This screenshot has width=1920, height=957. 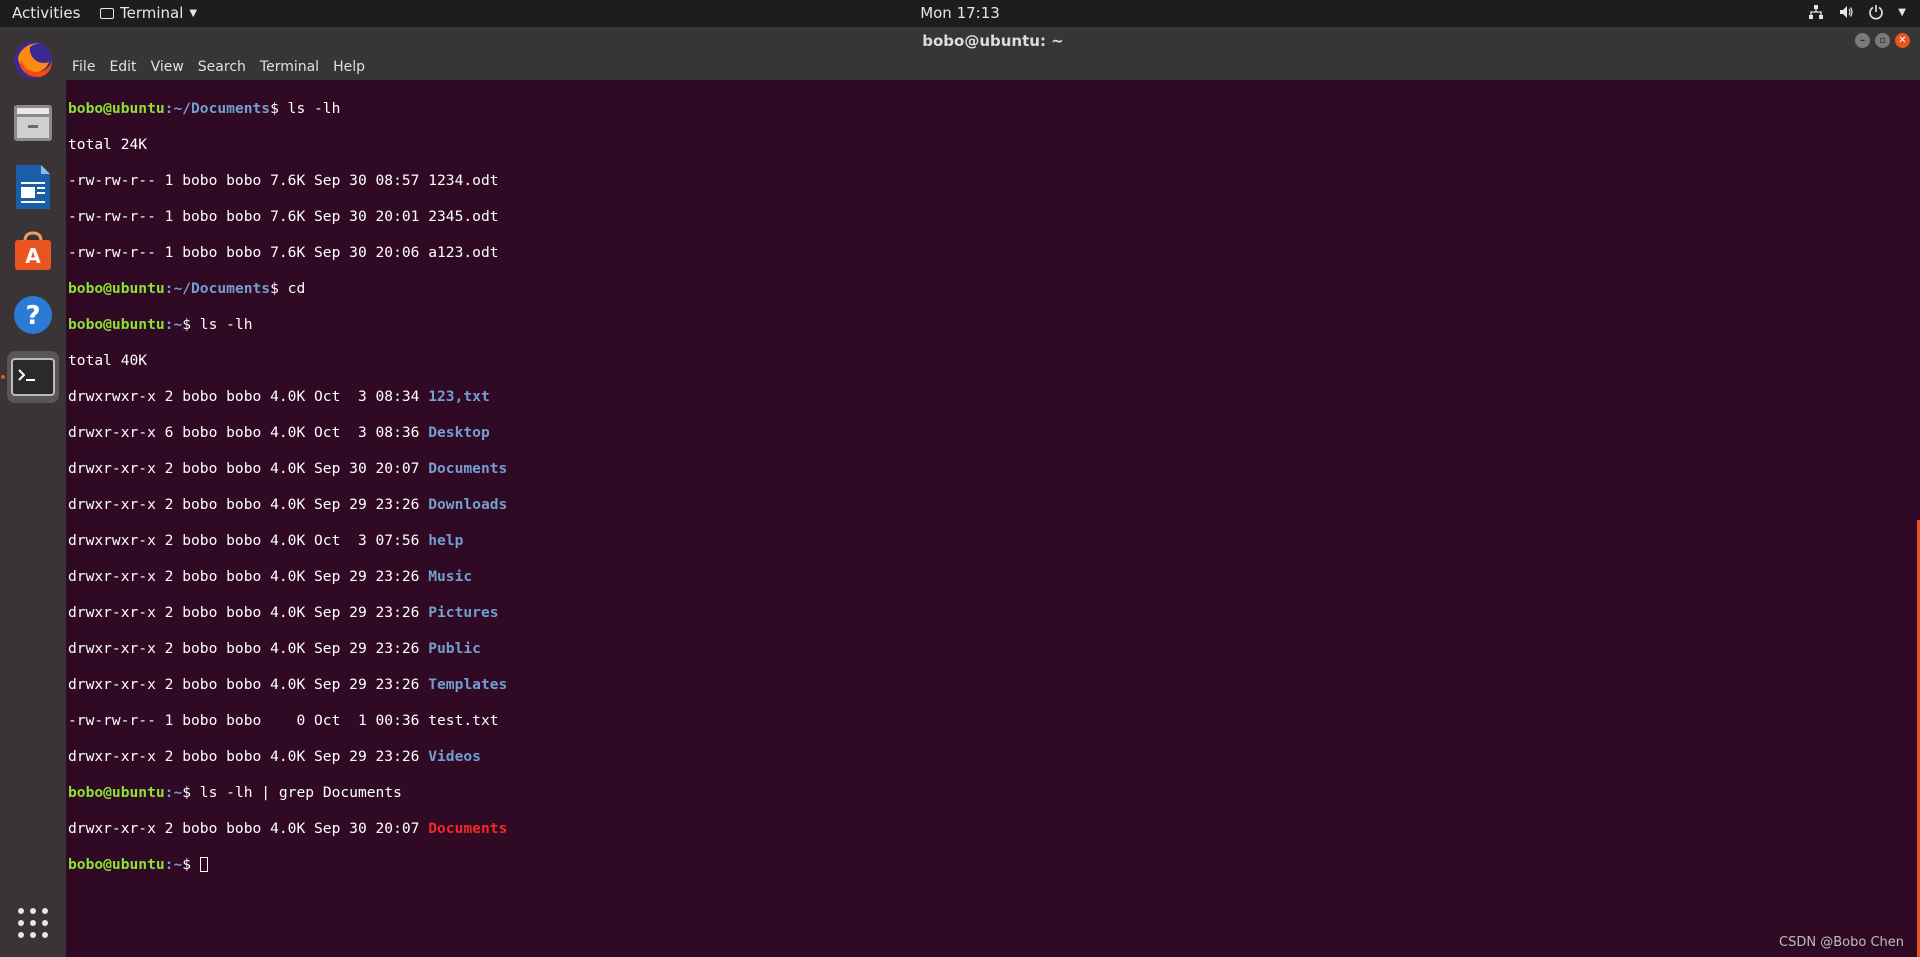 I want to click on window-title: bobo@ubuntu: ~, so click(x=993, y=41).